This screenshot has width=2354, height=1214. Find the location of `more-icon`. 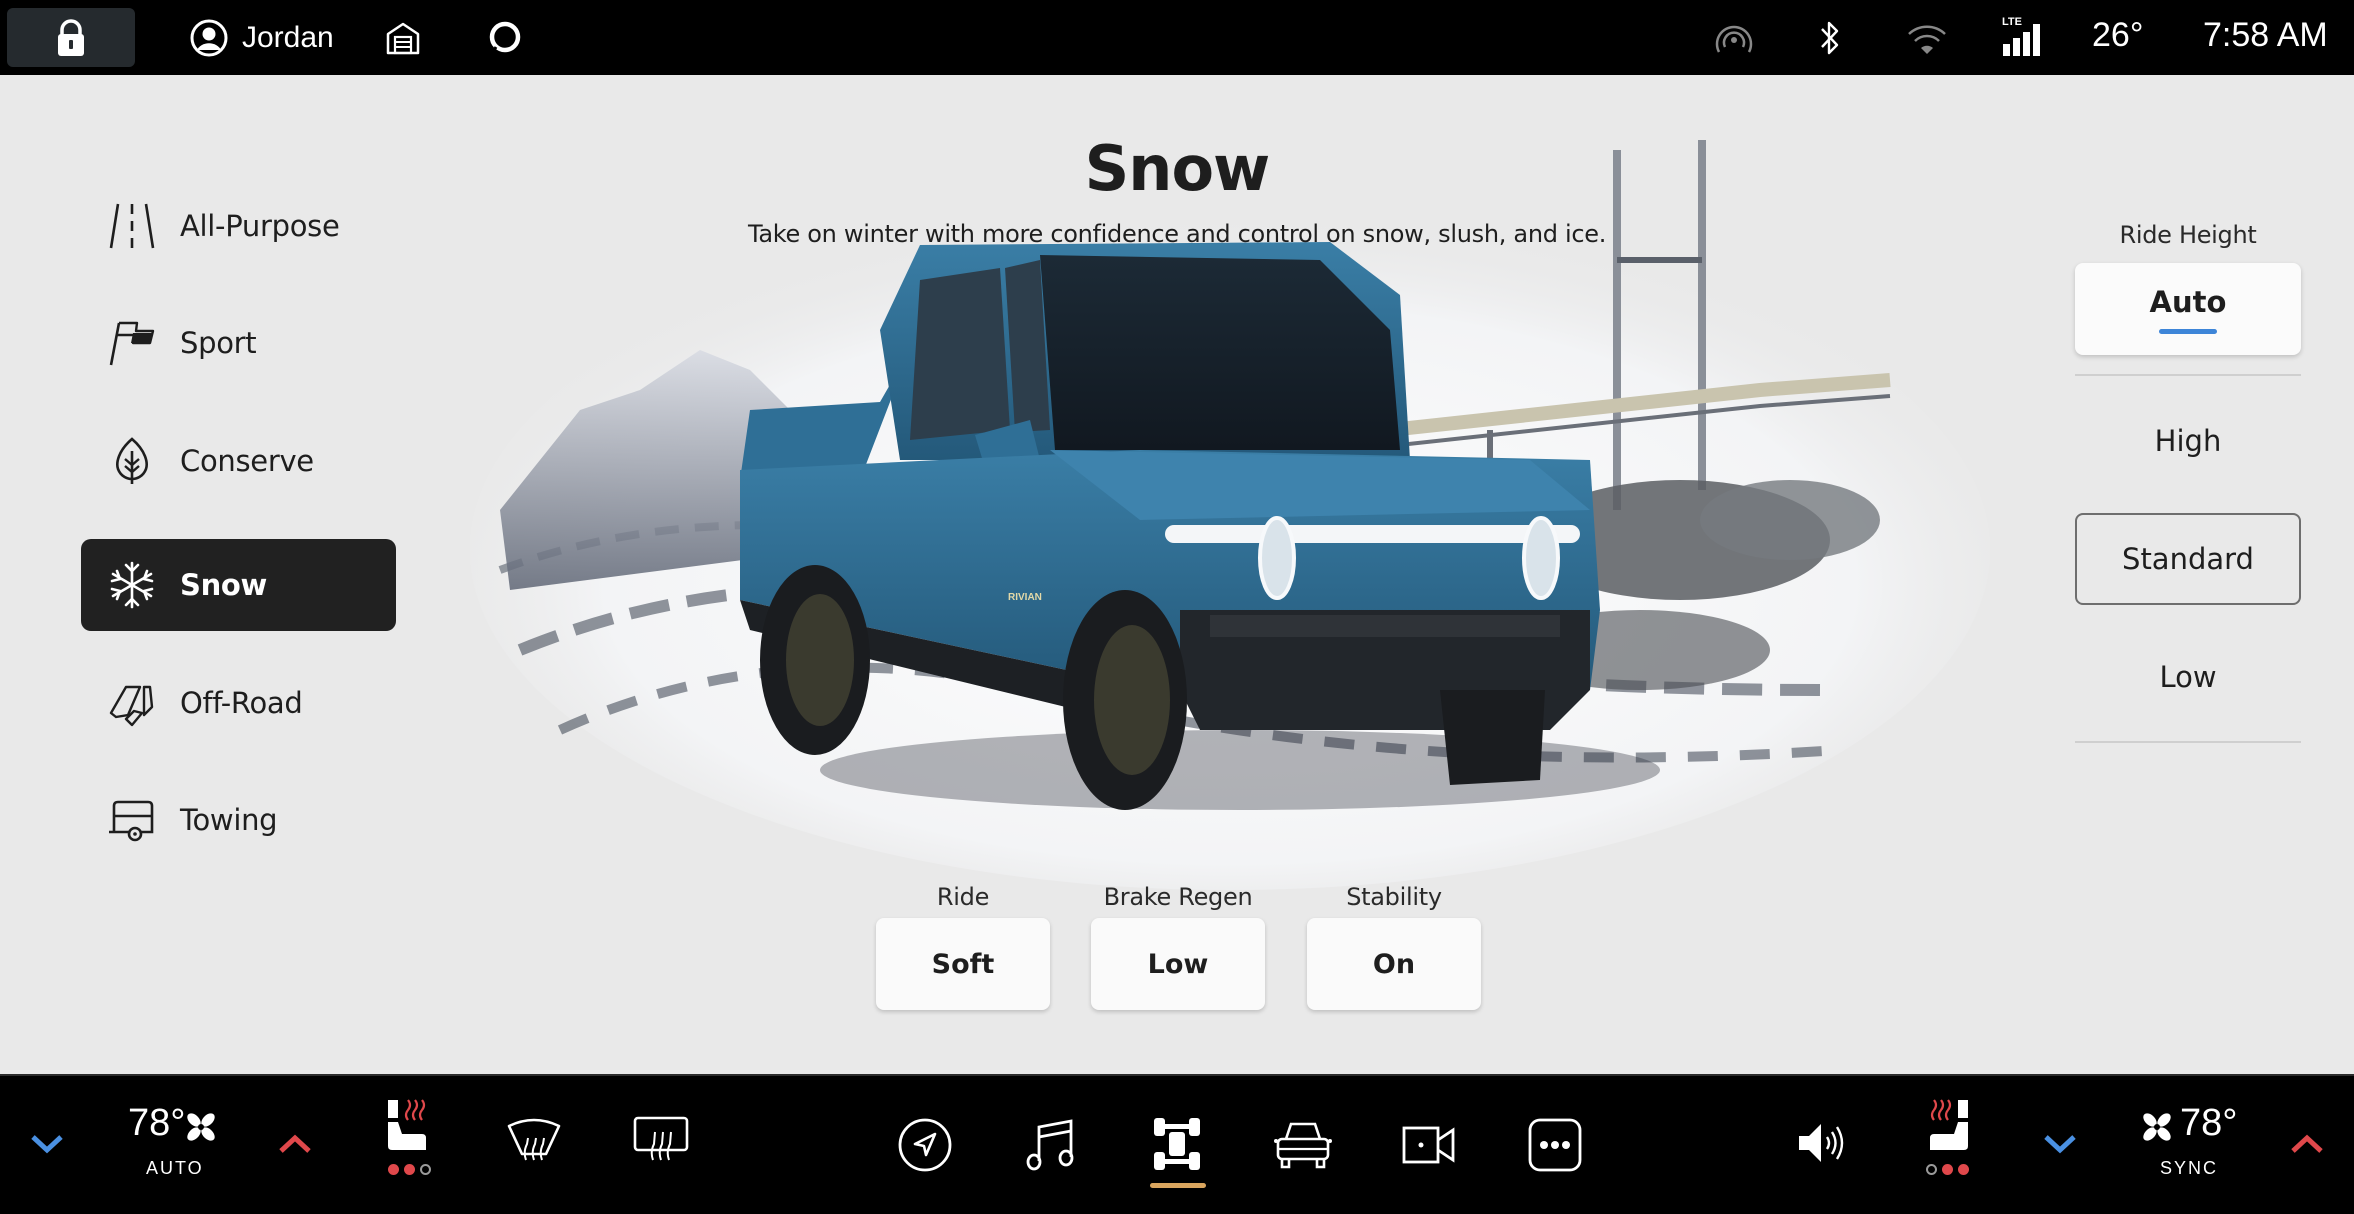

more-icon is located at coordinates (1555, 1145).